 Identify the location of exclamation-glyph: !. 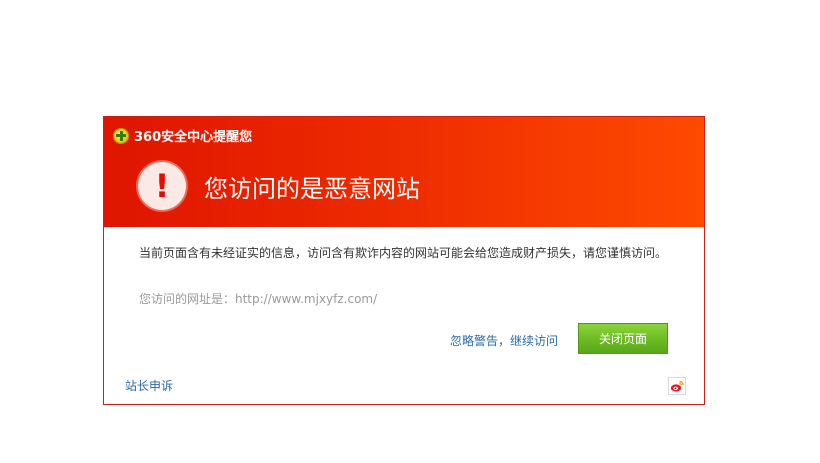
(162, 186).